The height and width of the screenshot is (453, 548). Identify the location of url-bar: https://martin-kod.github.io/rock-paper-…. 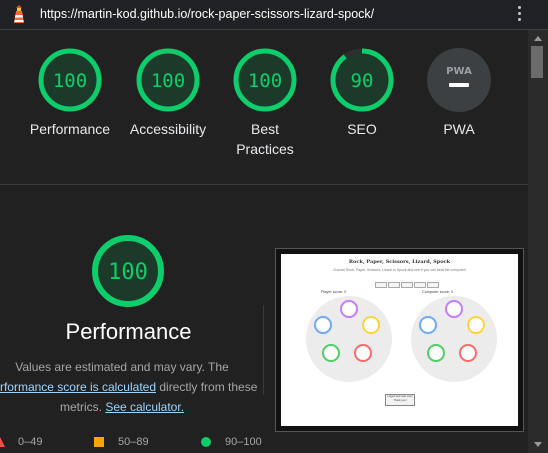
(274, 15).